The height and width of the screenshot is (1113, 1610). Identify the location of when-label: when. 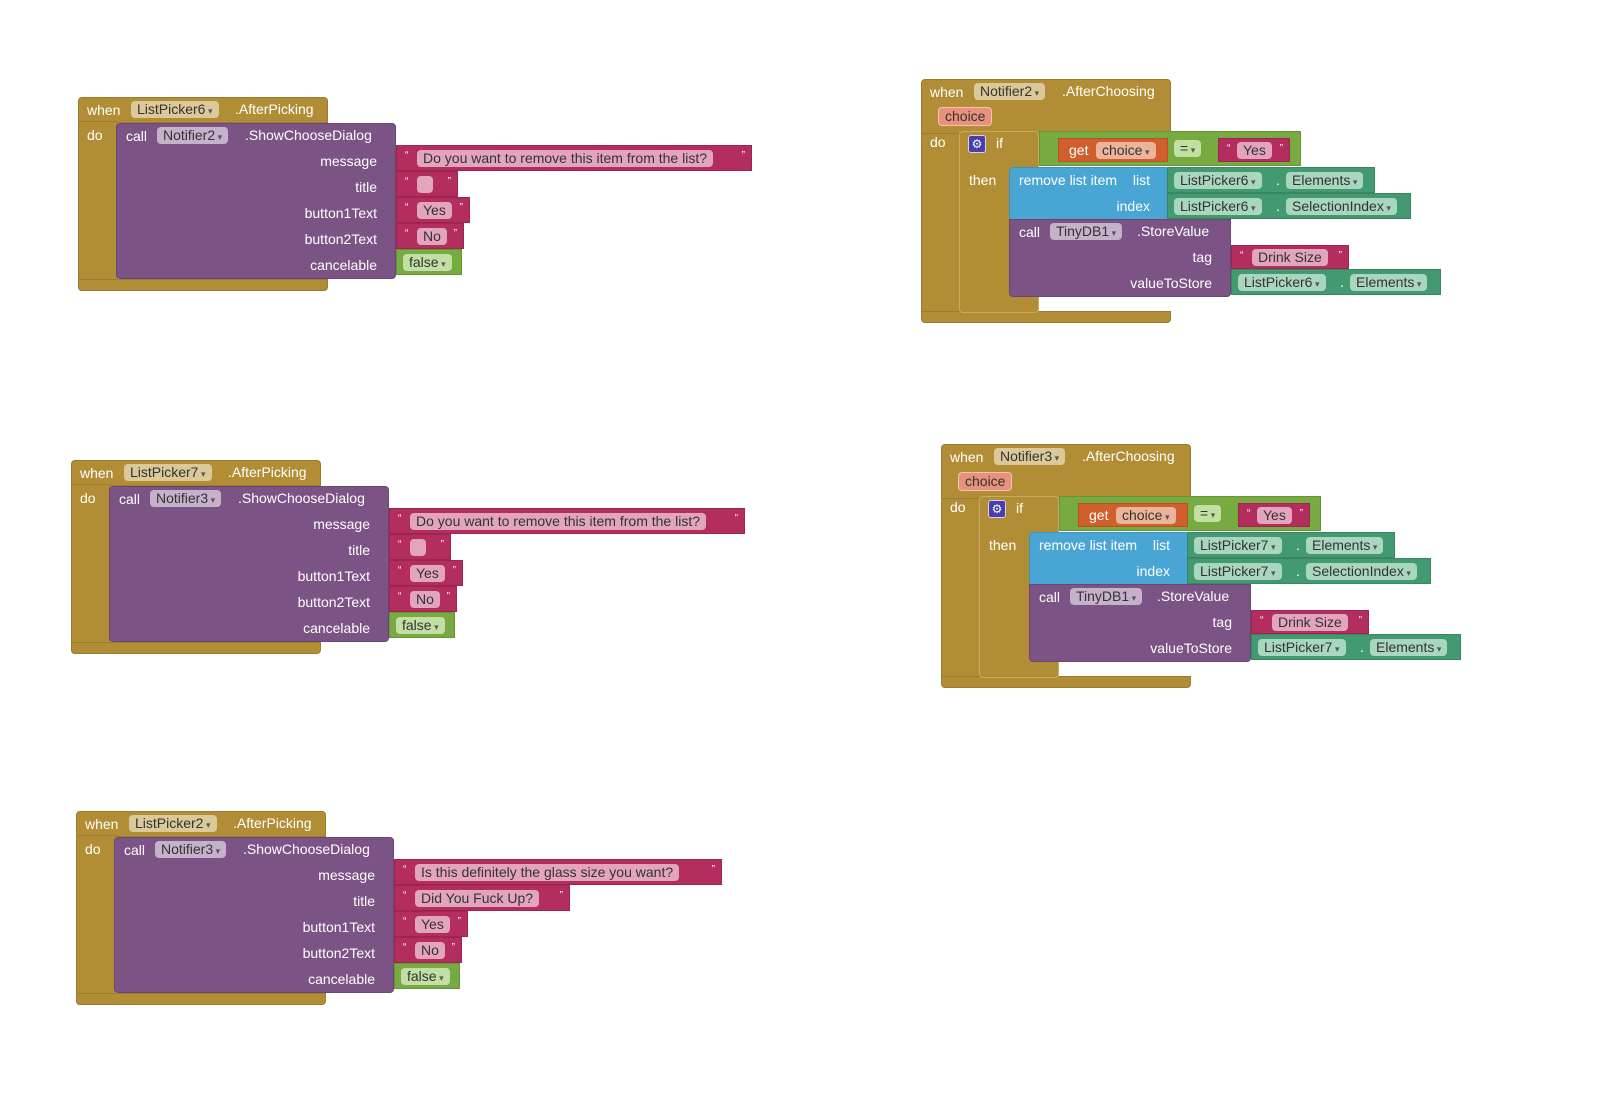
(967, 457).